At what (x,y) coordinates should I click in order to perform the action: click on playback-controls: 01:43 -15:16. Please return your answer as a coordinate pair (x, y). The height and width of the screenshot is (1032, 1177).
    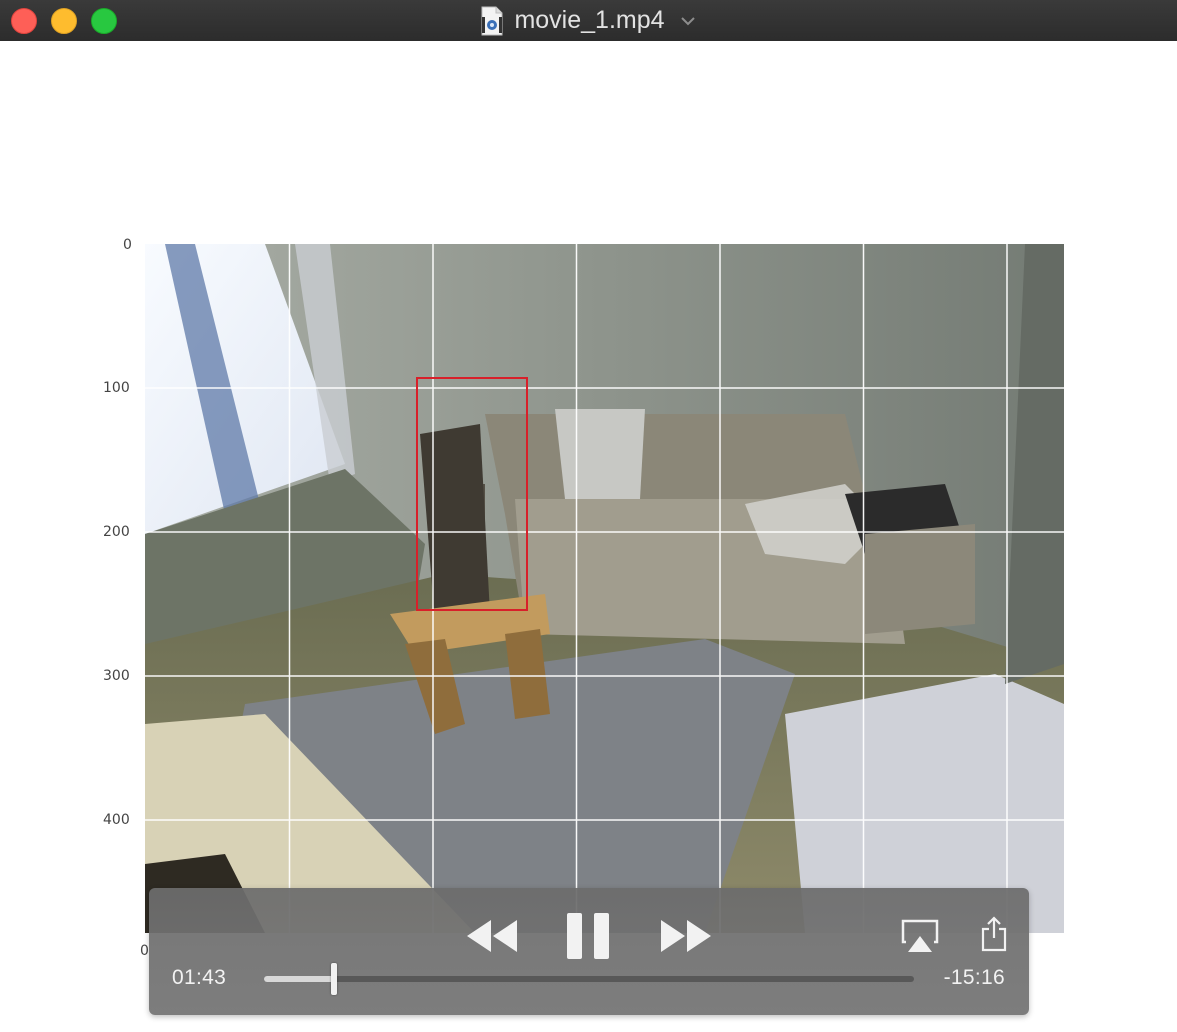
    Looking at the image, I should click on (589, 951).